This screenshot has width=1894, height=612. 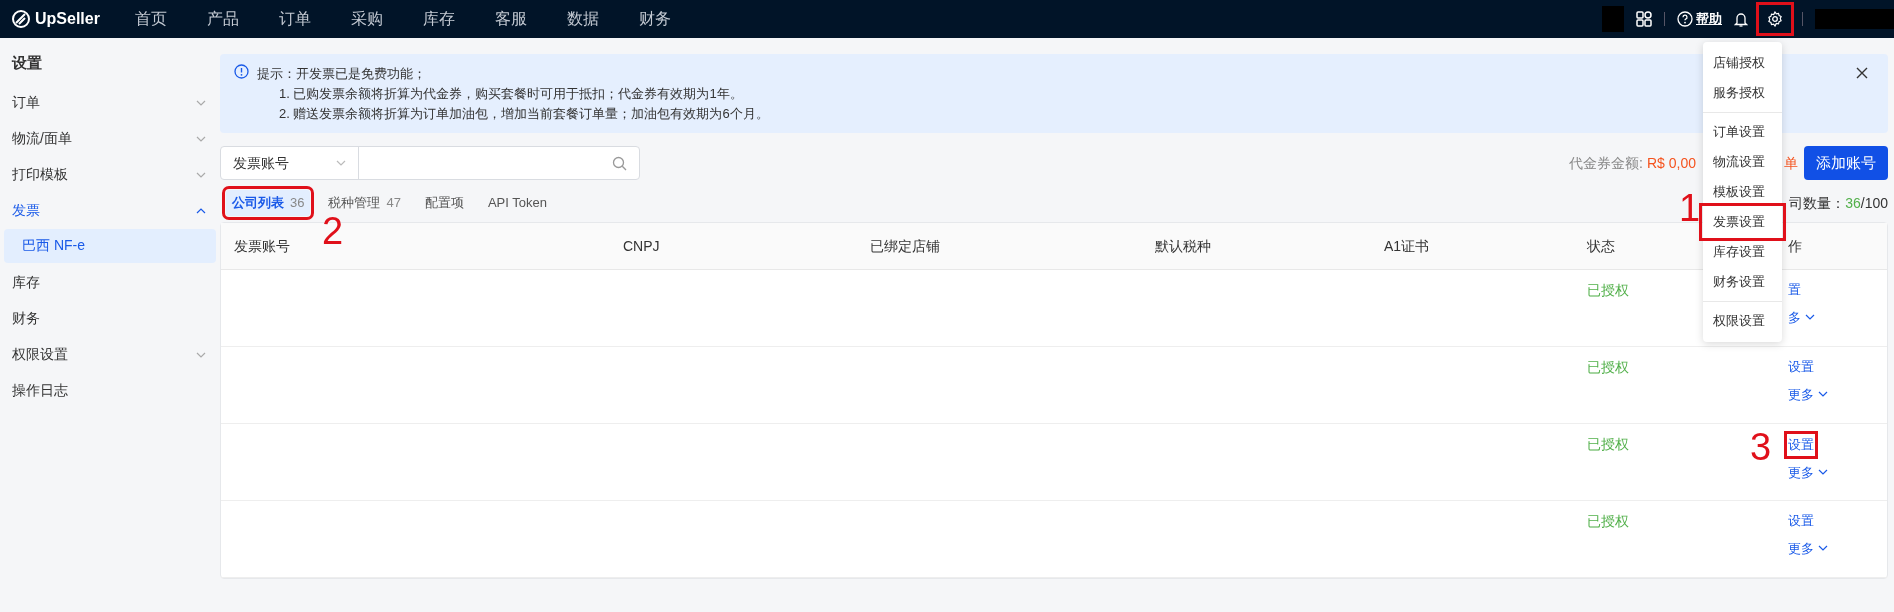 I want to click on sidebar-item: 物流/面单, so click(x=112, y=138).